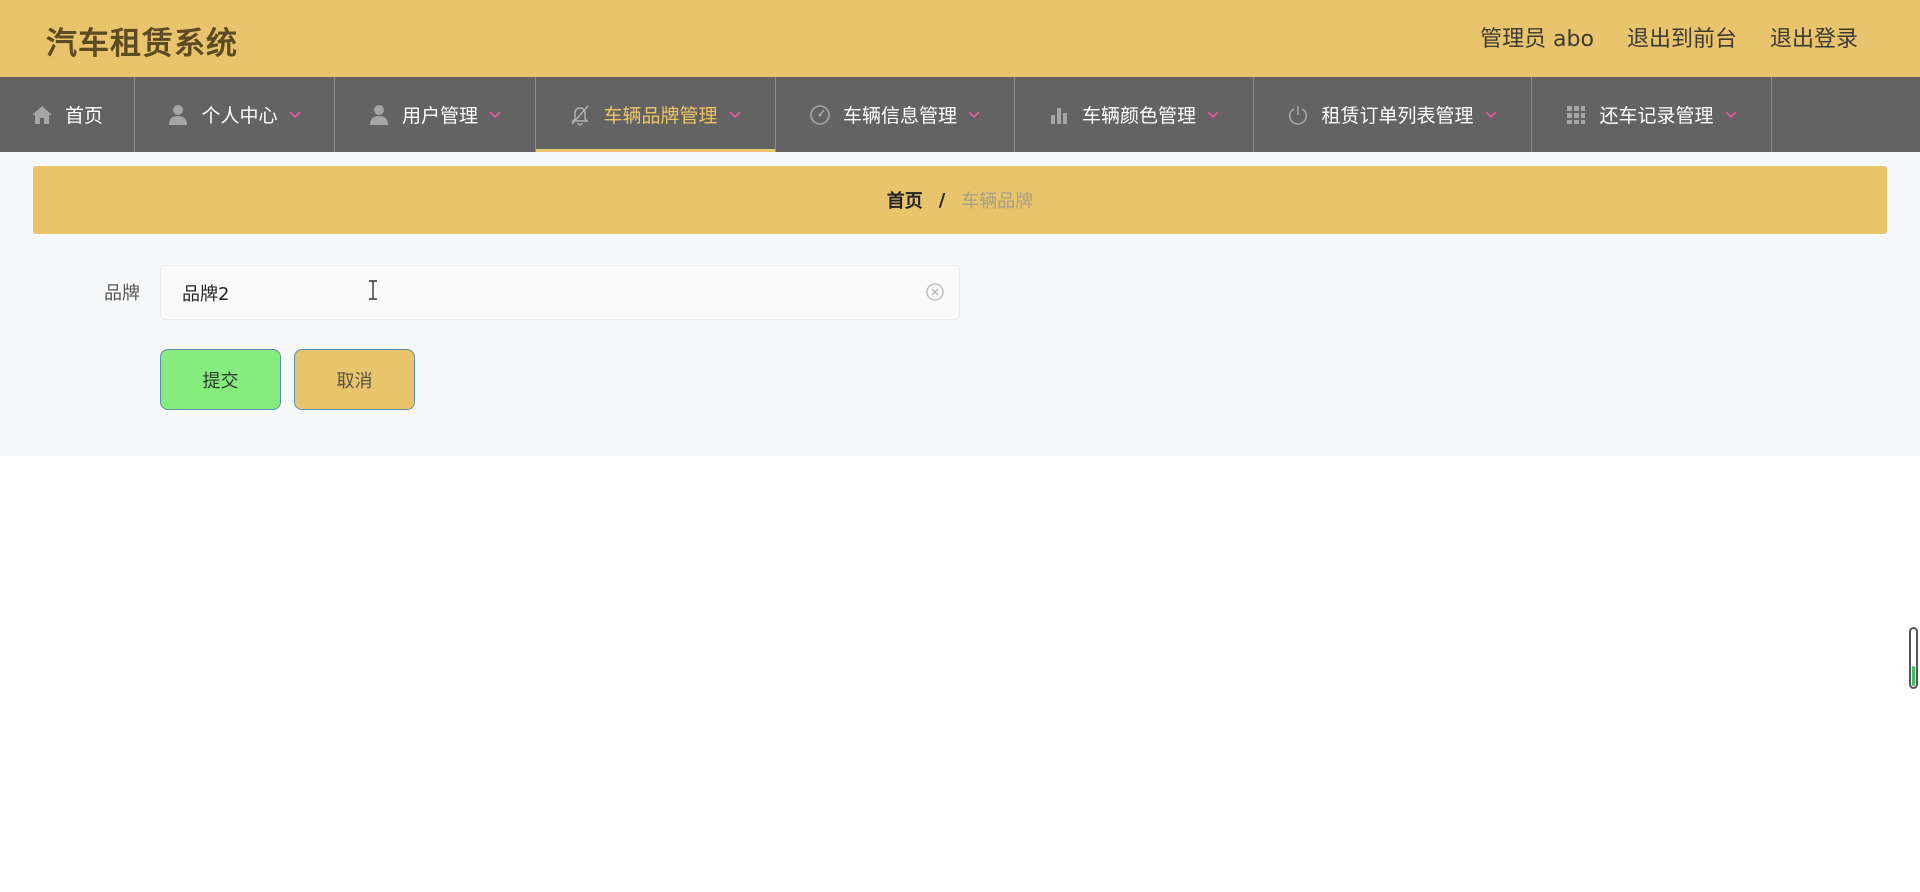 Image resolution: width=1920 pixels, height=892 pixels. What do you see at coordinates (1656, 116) in the screenshot?
I see `nav-item-label: 还车记录管理` at bounding box center [1656, 116].